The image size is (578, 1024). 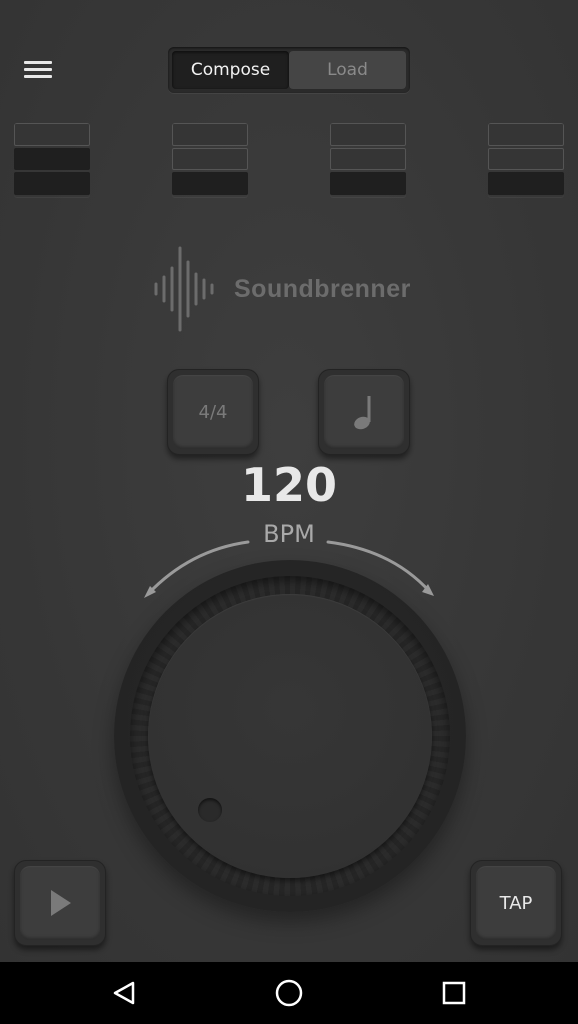 I want to click on recents-button, so click(x=454, y=993).